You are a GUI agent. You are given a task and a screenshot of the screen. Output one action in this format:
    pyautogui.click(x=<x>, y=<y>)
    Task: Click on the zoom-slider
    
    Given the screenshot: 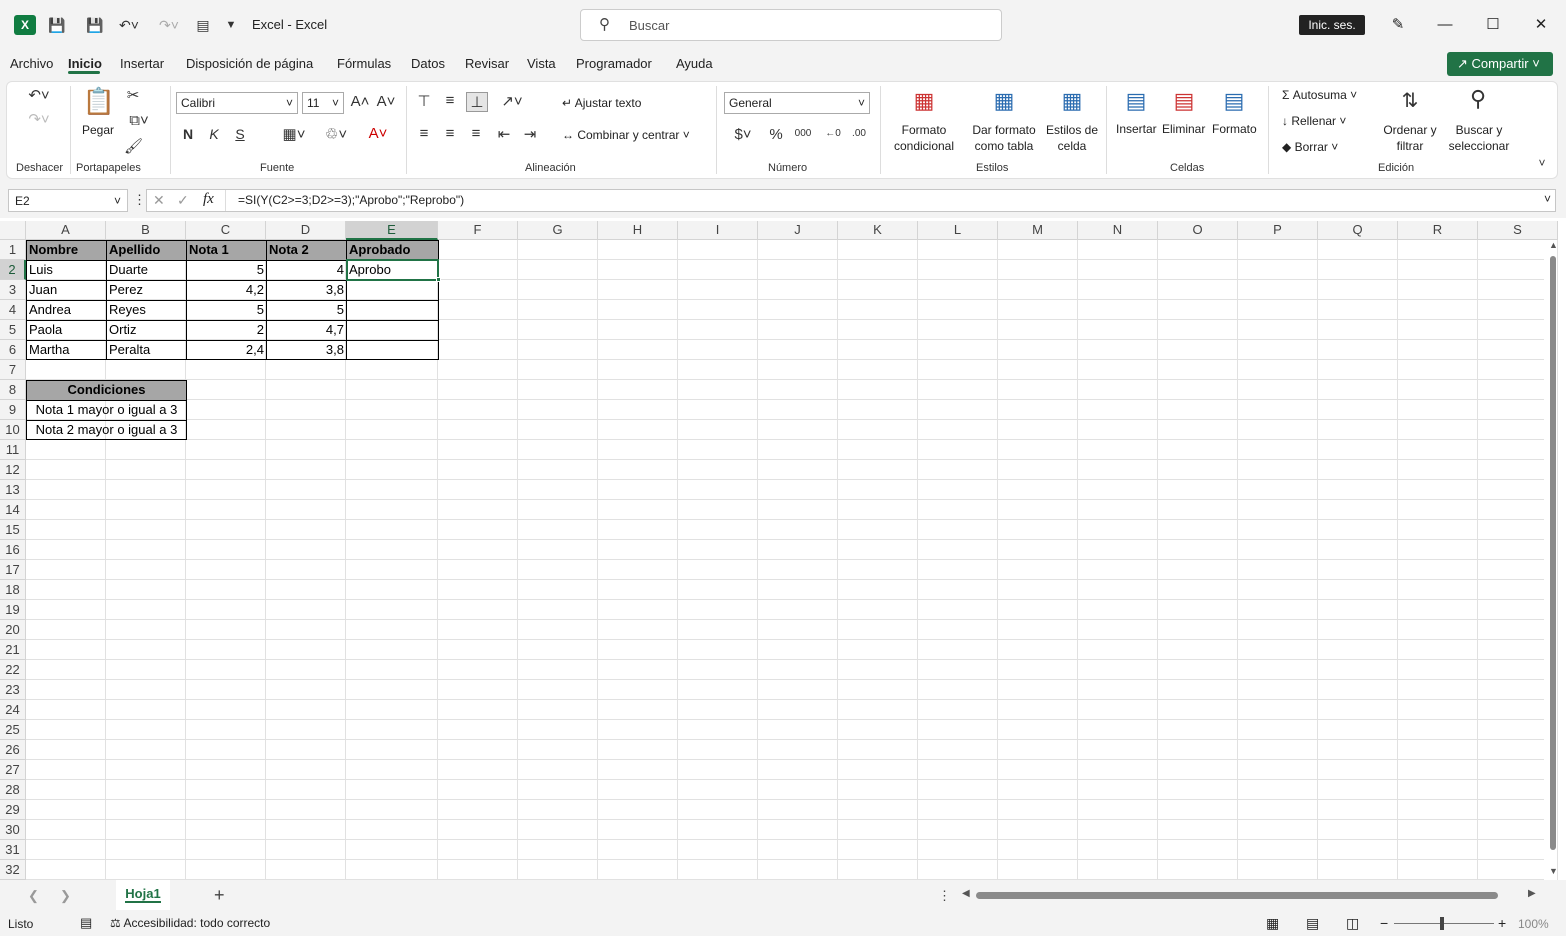 What is the action you would take?
    pyautogui.click(x=1444, y=923)
    